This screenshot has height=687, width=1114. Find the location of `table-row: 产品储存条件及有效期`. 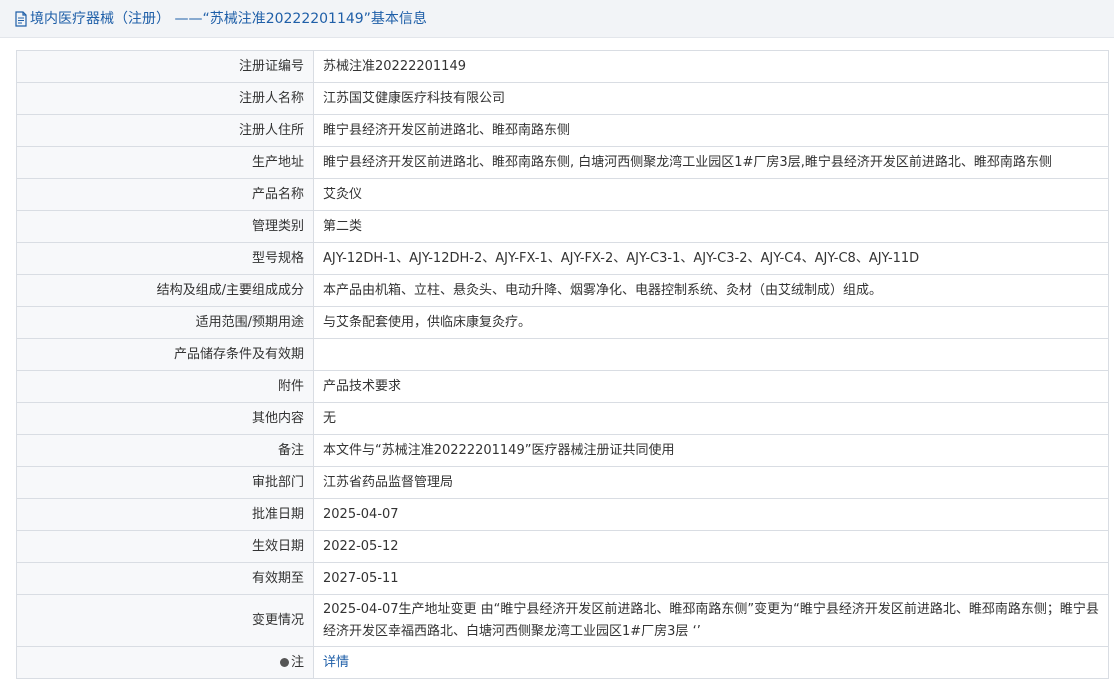

table-row: 产品储存条件及有效期 is located at coordinates (562, 354).